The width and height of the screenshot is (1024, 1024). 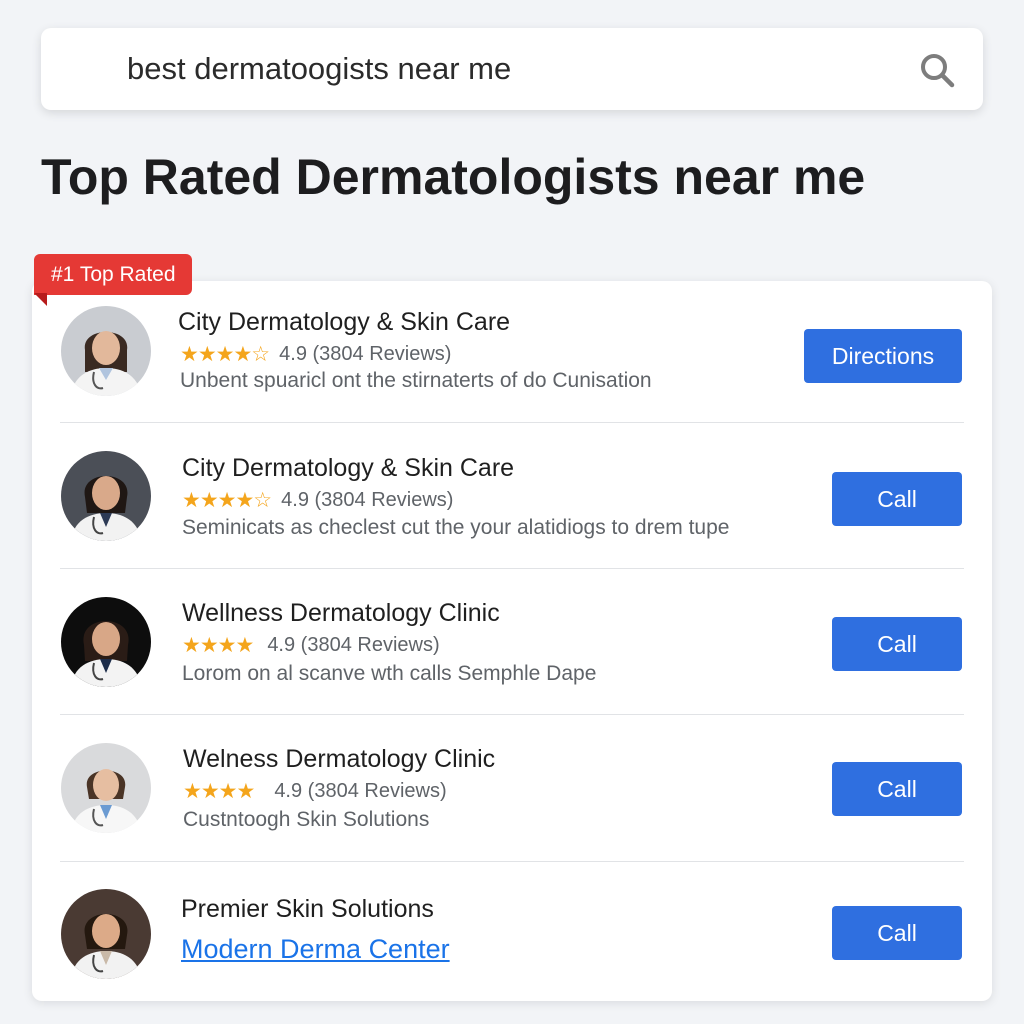 What do you see at coordinates (319, 69) in the screenshot?
I see `search-input: best dermatoogists near me` at bounding box center [319, 69].